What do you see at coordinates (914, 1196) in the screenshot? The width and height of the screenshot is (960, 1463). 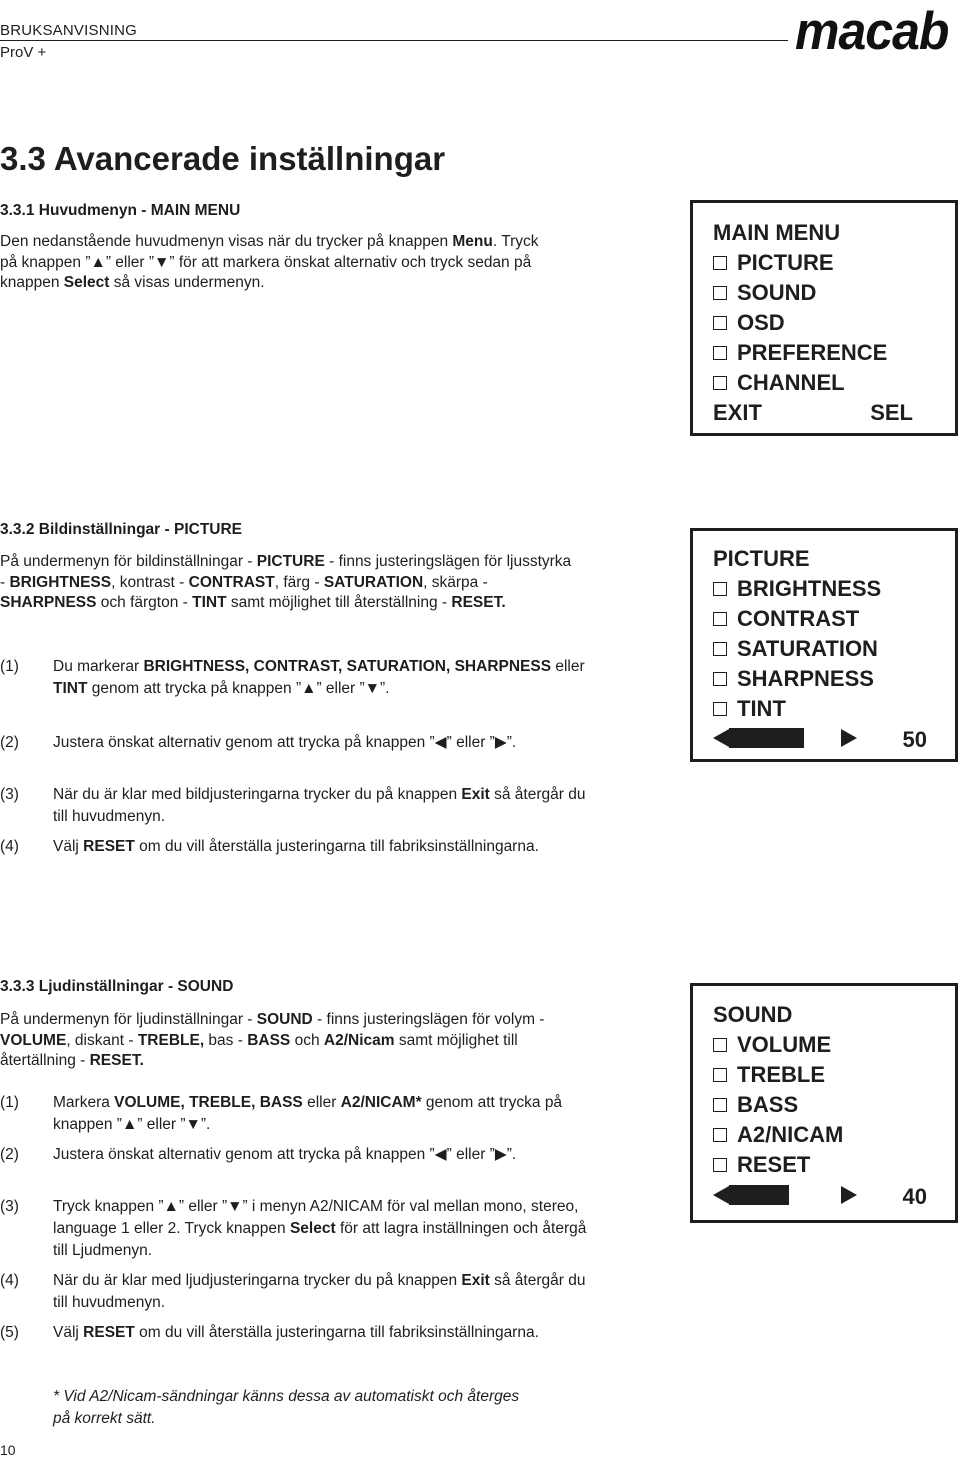 I see `slider-value: 40` at bounding box center [914, 1196].